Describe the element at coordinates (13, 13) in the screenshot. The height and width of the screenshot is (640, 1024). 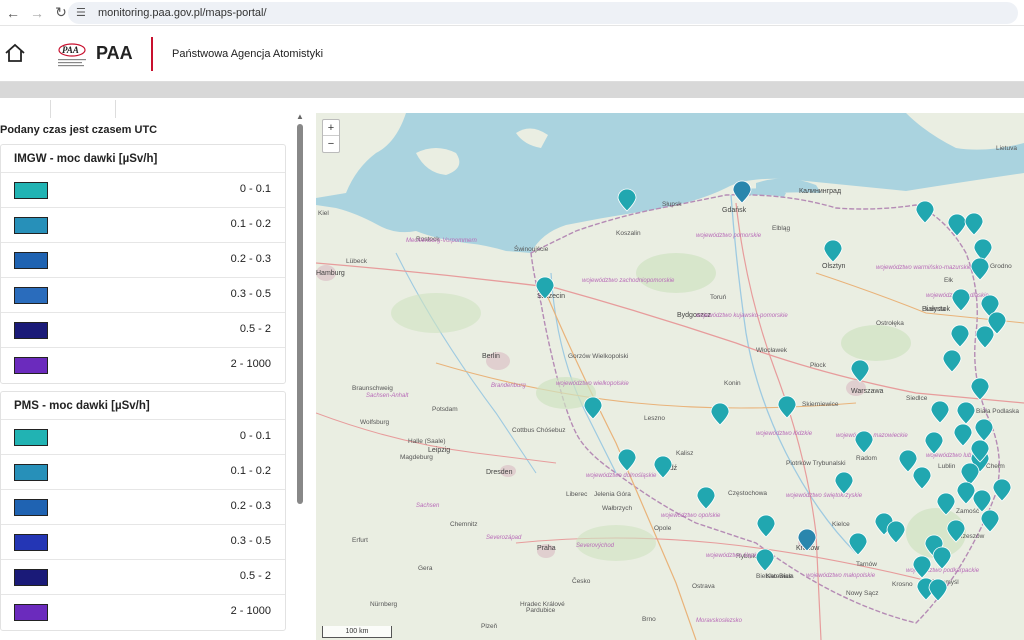
I see `back-arrow-icon: ←` at that location.